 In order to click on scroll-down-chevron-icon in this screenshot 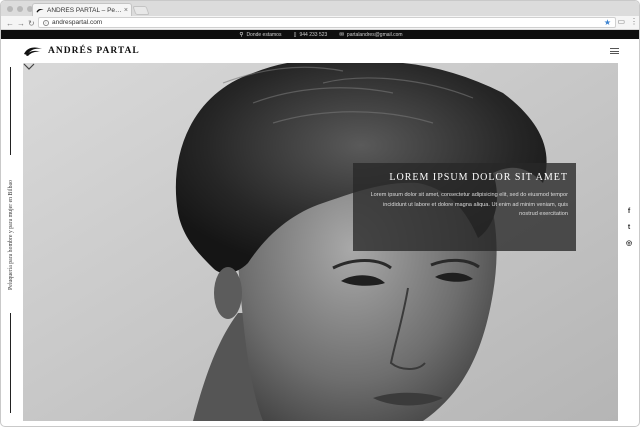, I will do `click(29, 67)`.